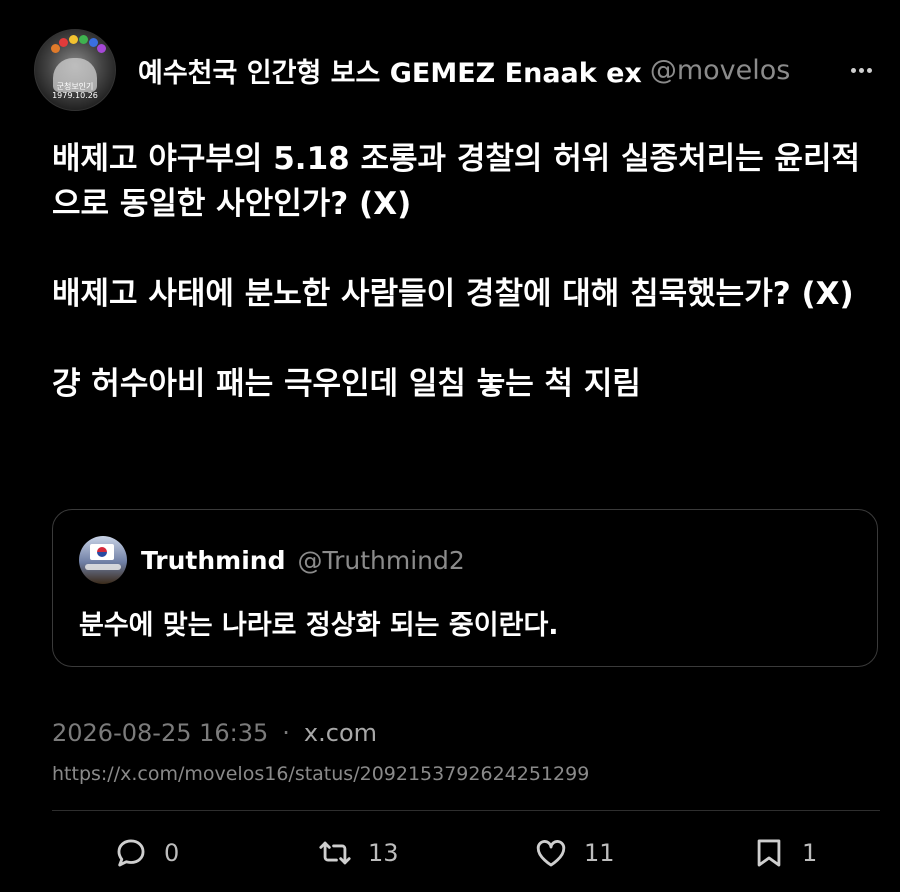 This screenshot has height=892, width=900. I want to click on divider, so click(466, 810).